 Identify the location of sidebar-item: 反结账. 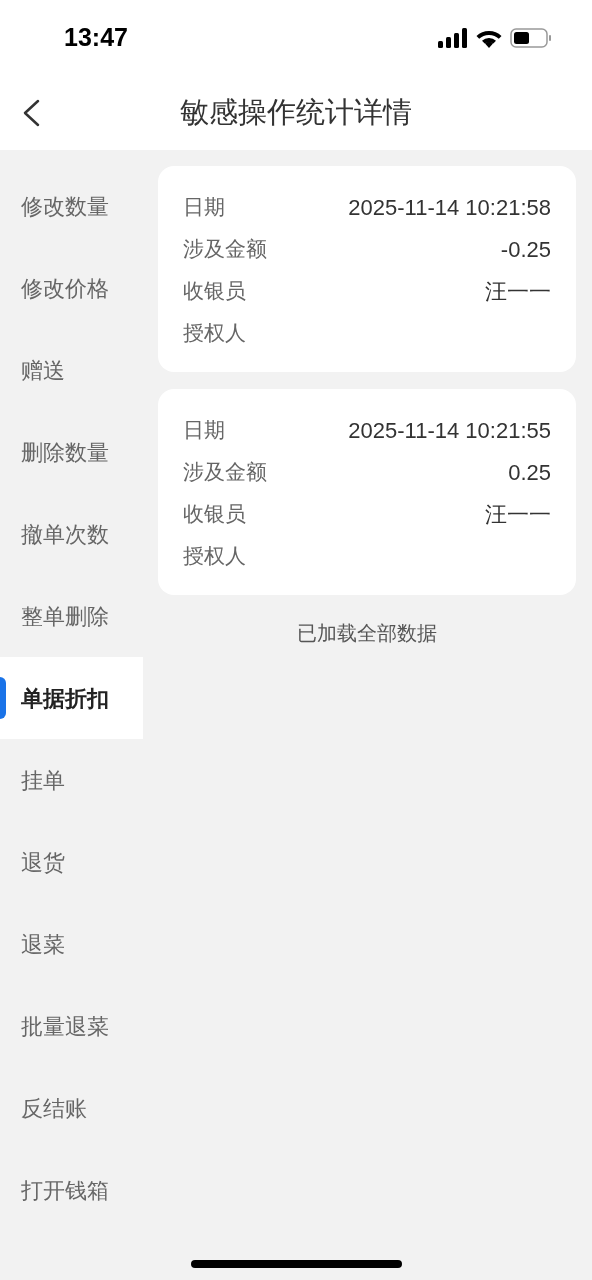
(71, 1108).